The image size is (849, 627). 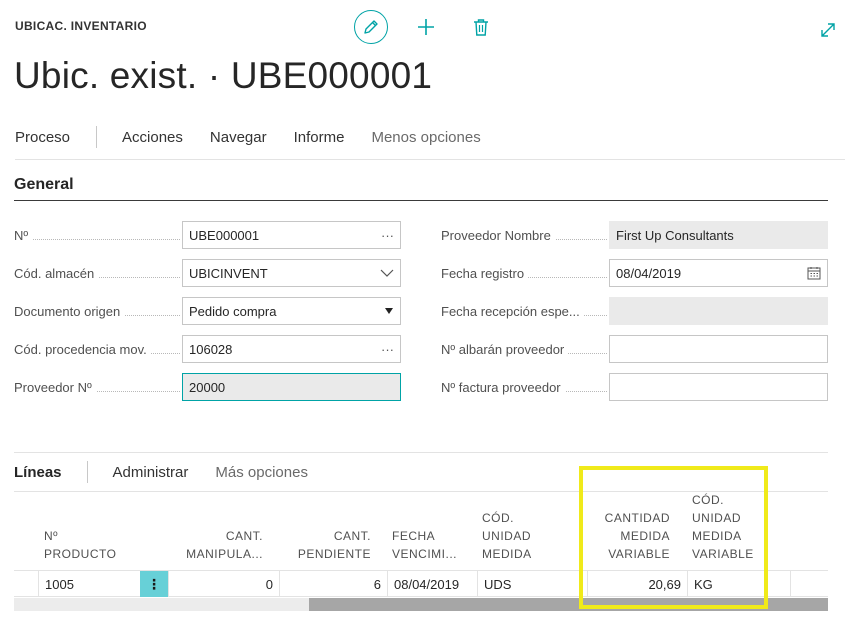 I want to click on menu-informe: Informe, so click(x=319, y=137).